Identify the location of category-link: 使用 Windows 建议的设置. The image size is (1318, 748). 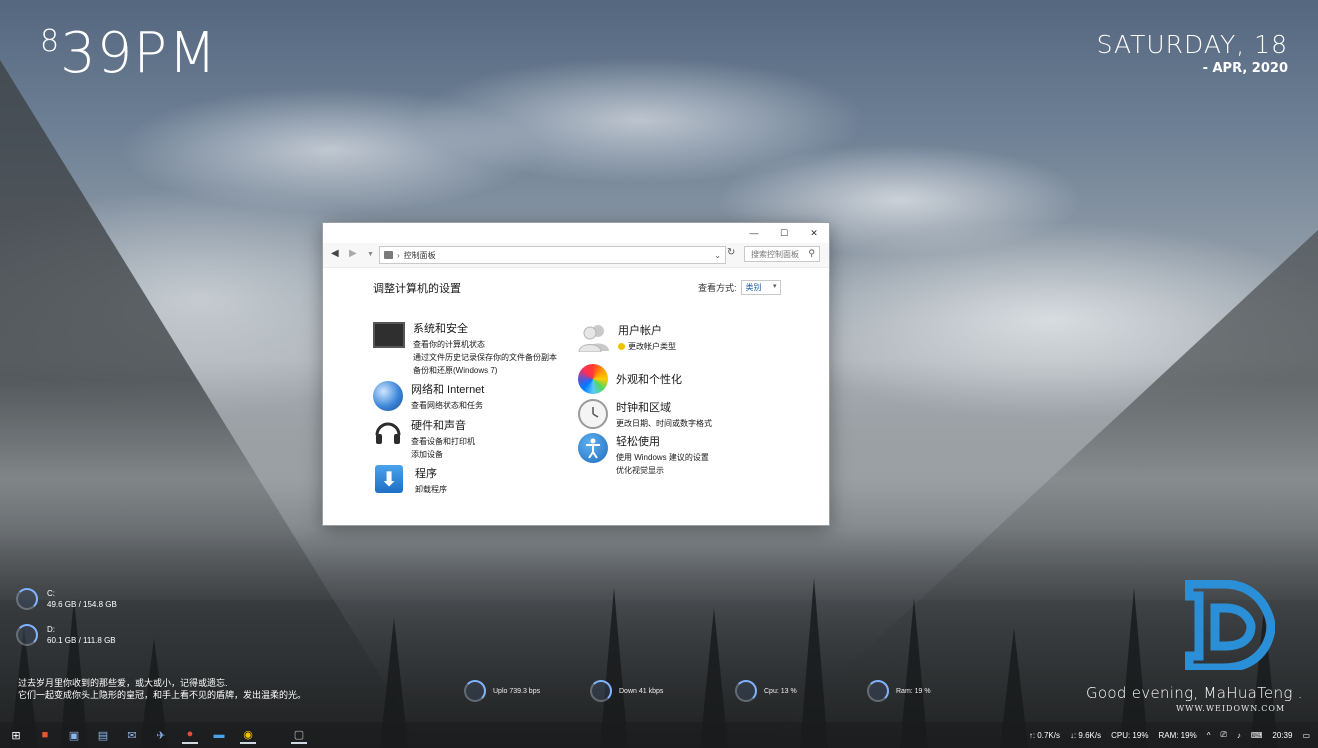
(662, 457).